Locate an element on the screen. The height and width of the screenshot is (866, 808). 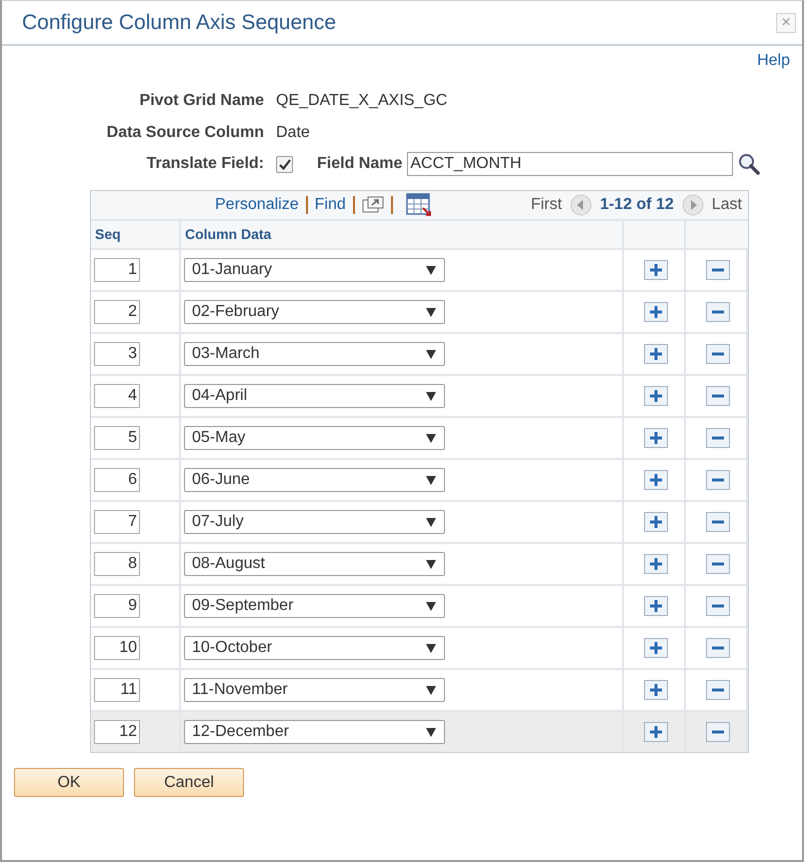
previous-page-icon is located at coordinates (581, 205).